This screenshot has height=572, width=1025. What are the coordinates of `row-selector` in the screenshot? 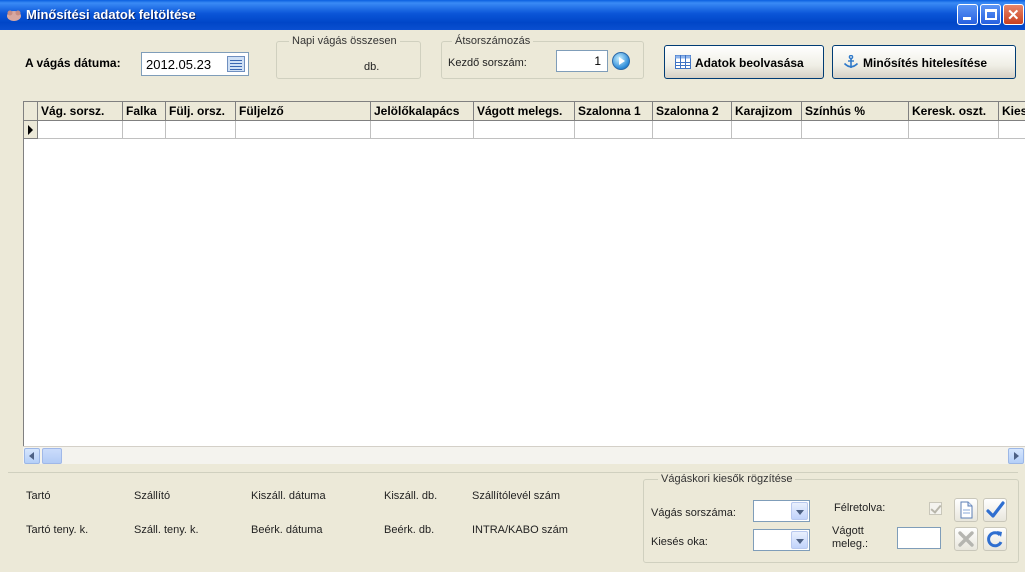 It's located at (31, 130).